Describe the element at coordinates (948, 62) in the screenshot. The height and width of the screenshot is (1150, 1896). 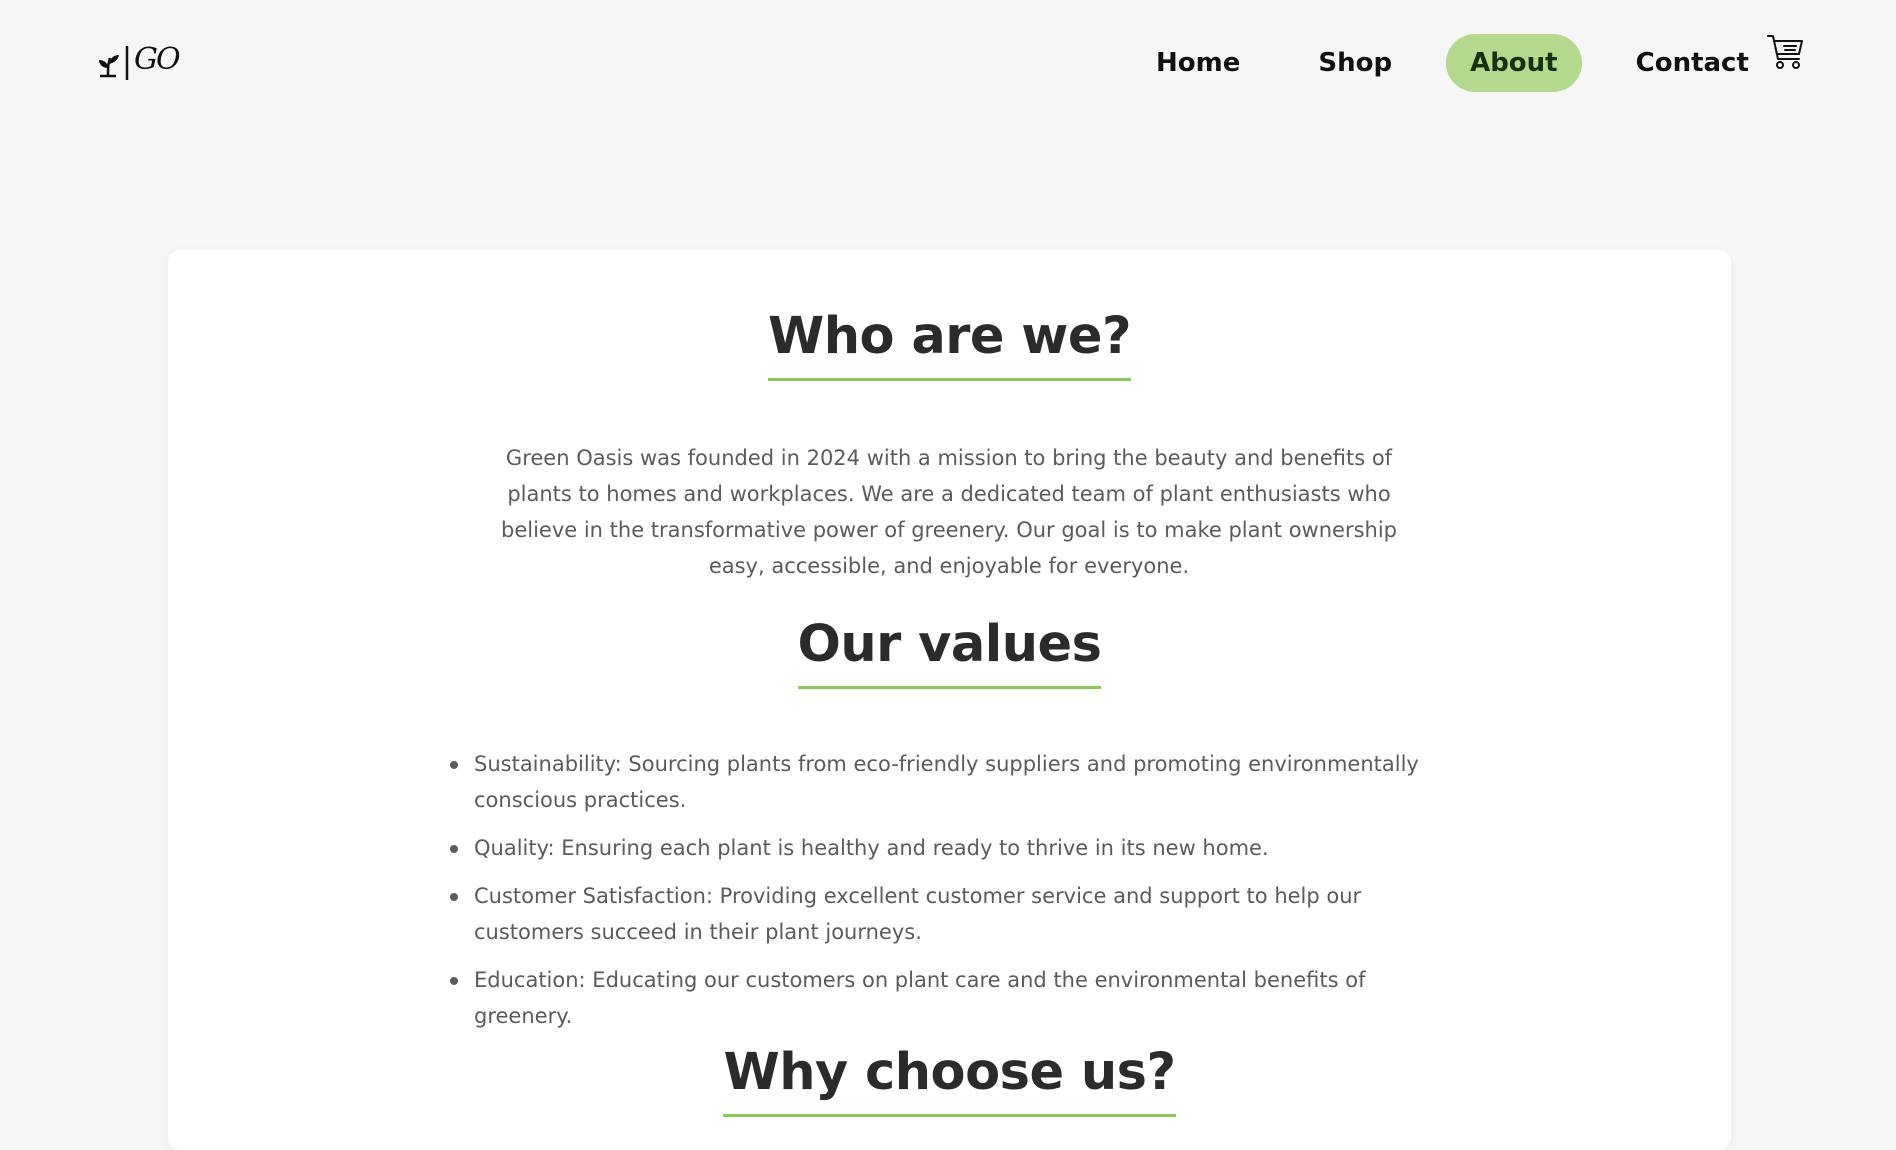
I see `top-navigation-bar: GO Home Shop About Contact` at that location.